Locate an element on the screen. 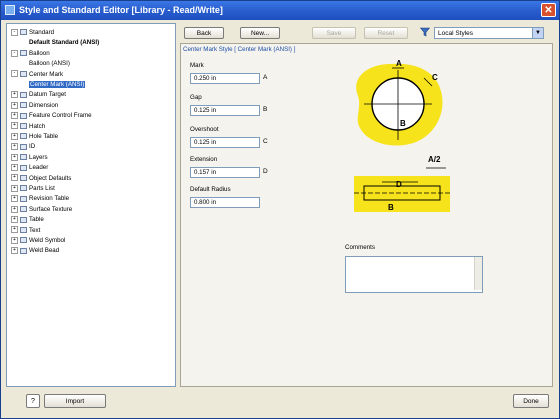 The width and height of the screenshot is (560, 419). tree-item-weld-bead: + Weld Bead is located at coordinates (35, 250).